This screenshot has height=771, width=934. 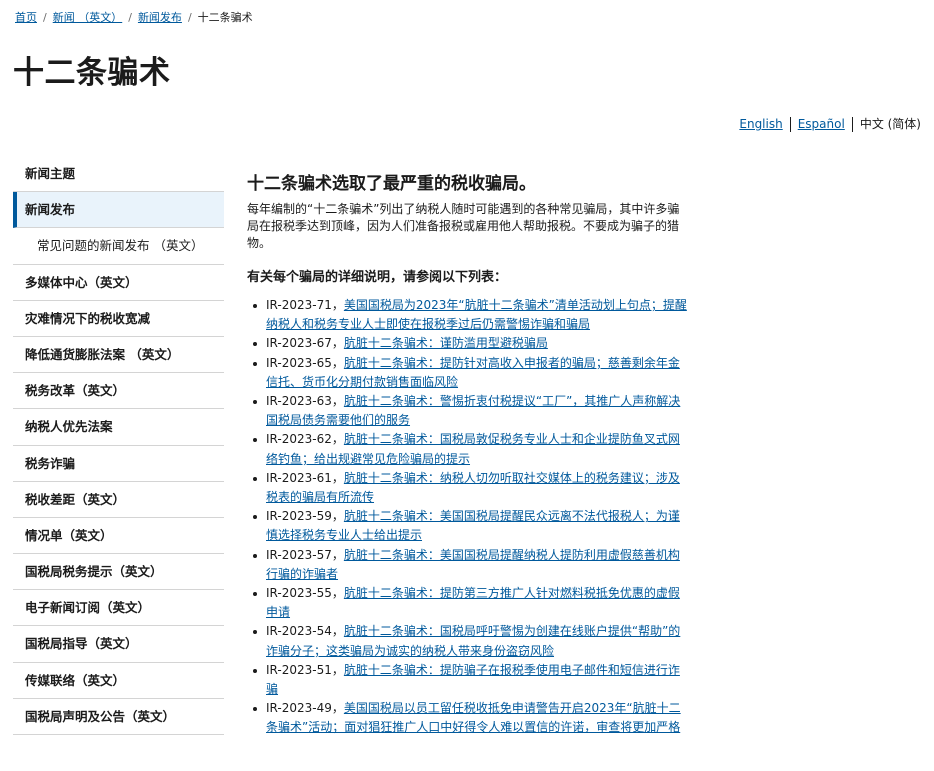 I want to click on sidebar-item-tax-scams: 税务诈骗, so click(x=118, y=464).